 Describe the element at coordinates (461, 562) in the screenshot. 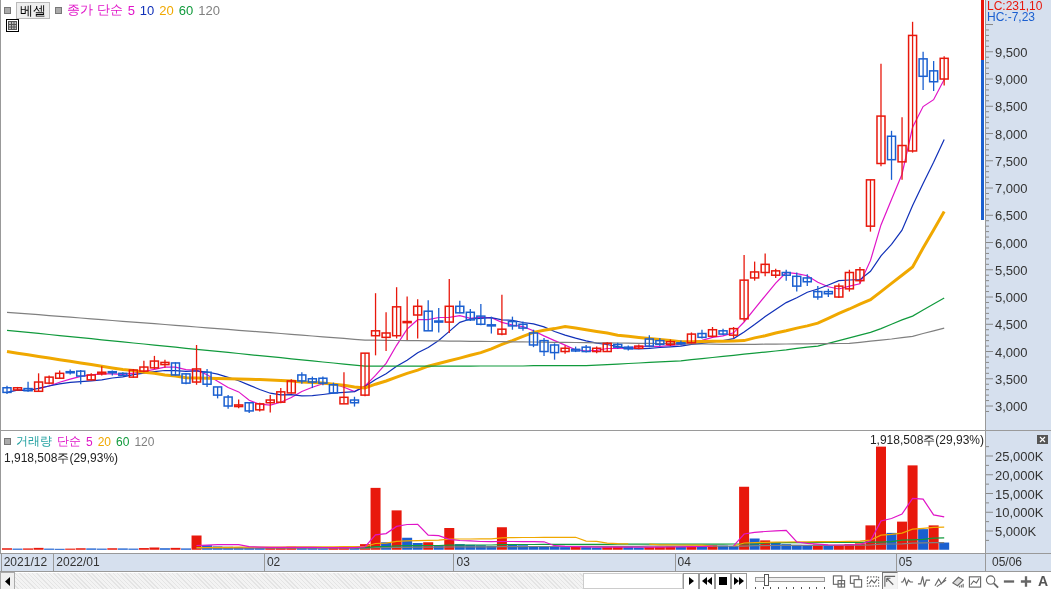

I see `date-label: 03` at that location.